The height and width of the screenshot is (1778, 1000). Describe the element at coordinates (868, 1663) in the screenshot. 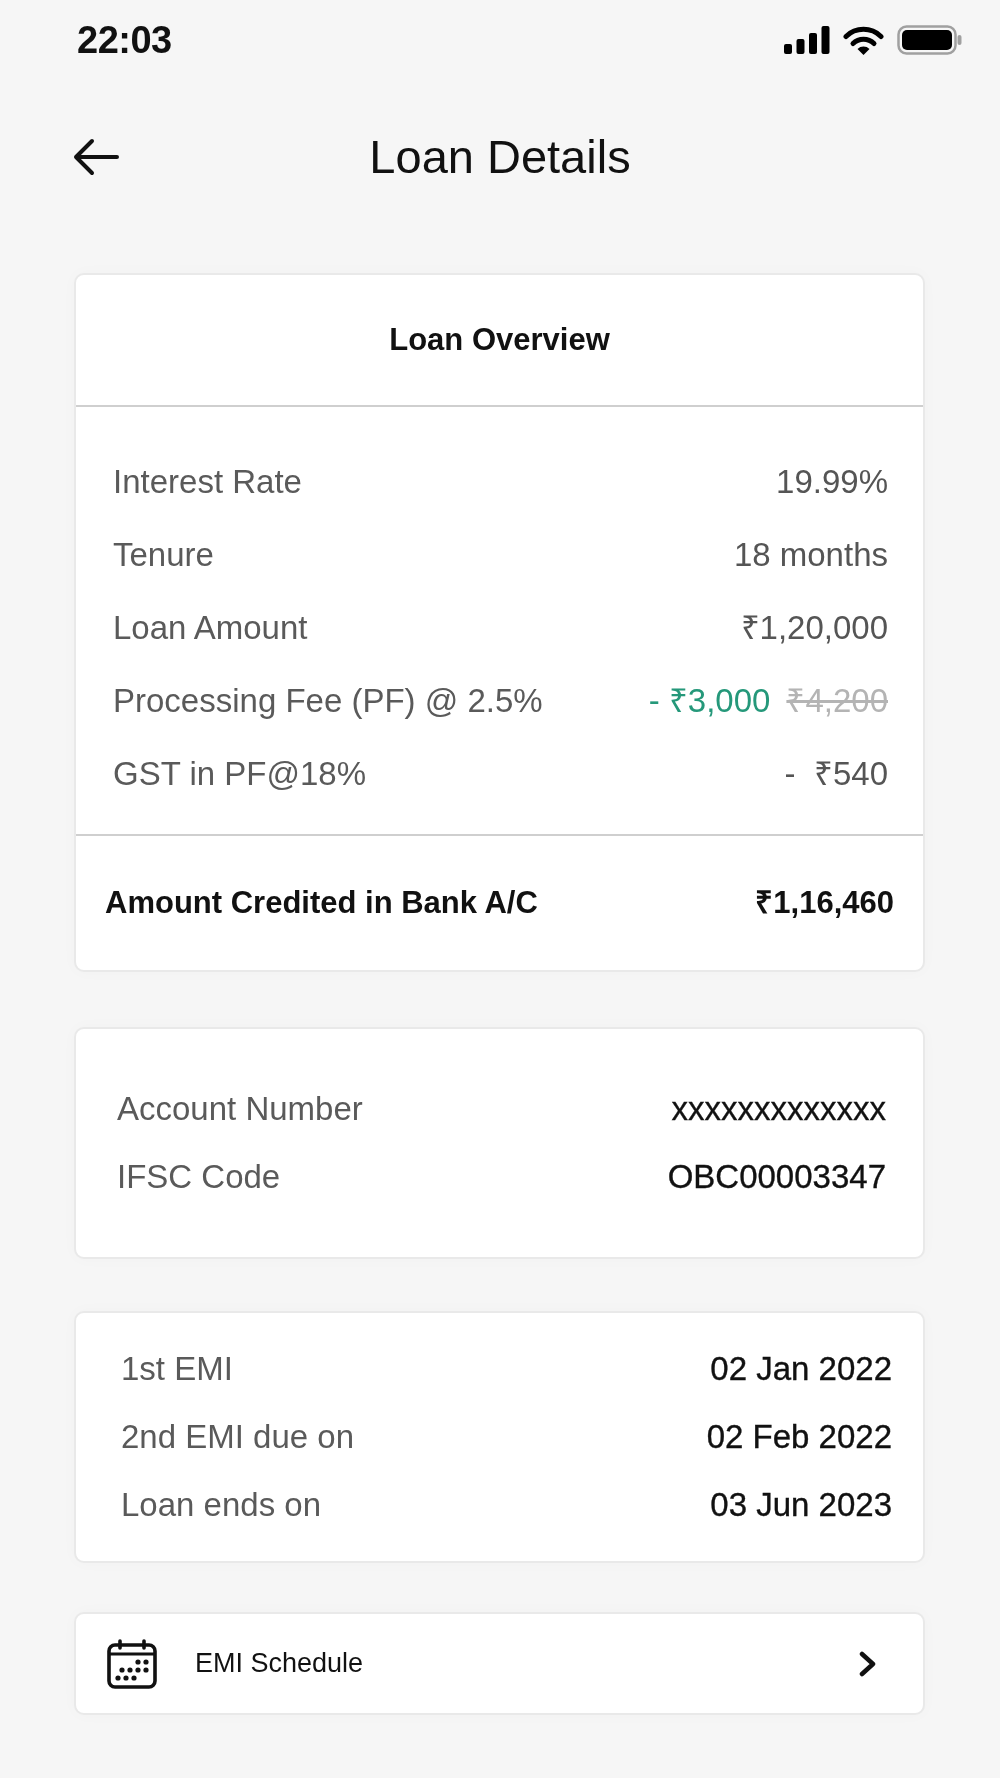

I see `chevron-right-icon` at that location.